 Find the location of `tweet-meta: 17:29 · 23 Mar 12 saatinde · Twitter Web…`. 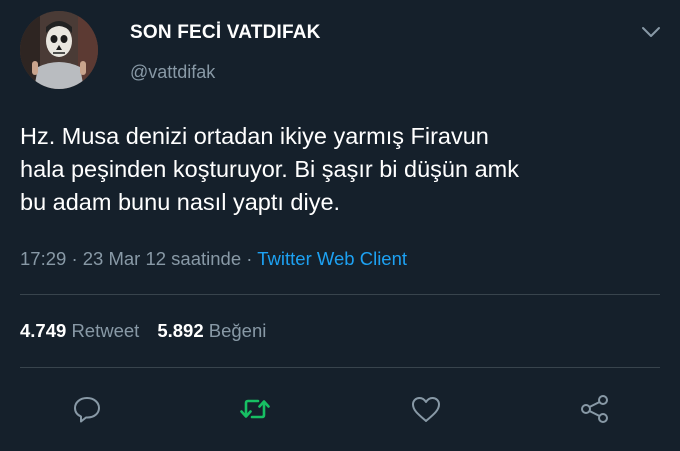

tweet-meta: 17:29 · 23 Mar 12 saatinde · Twitter Web… is located at coordinates (213, 259).